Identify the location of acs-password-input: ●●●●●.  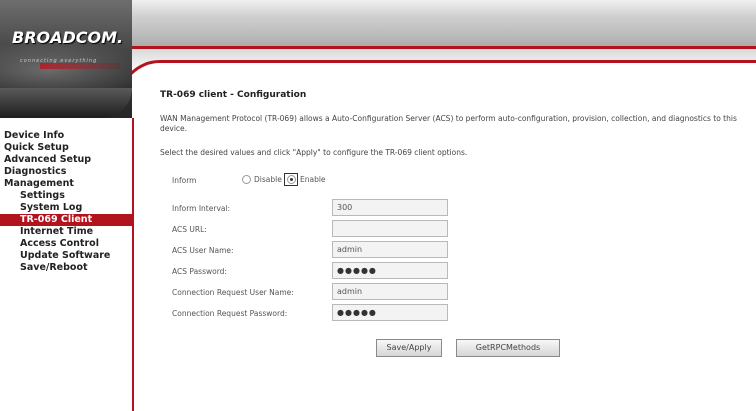
(390, 270).